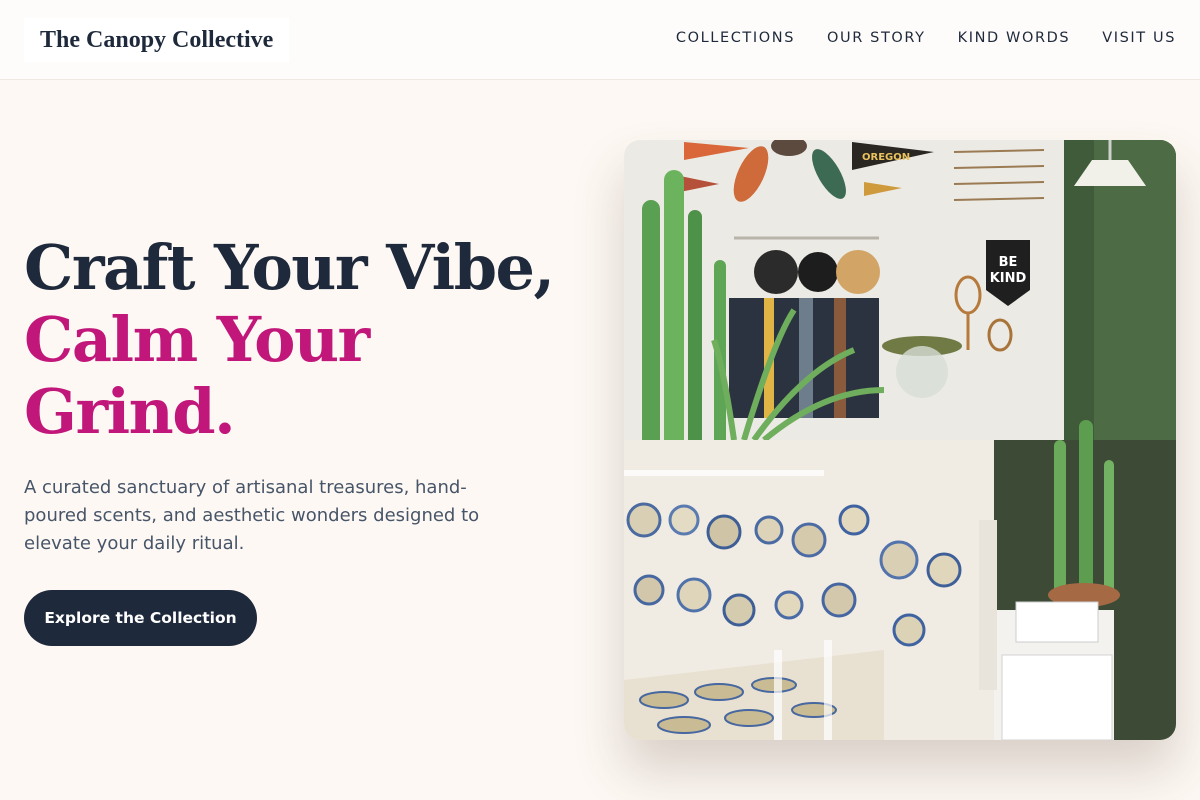 Image resolution: width=1200 pixels, height=800 pixels. I want to click on banner-text-line-1: BE, so click(1008, 262).